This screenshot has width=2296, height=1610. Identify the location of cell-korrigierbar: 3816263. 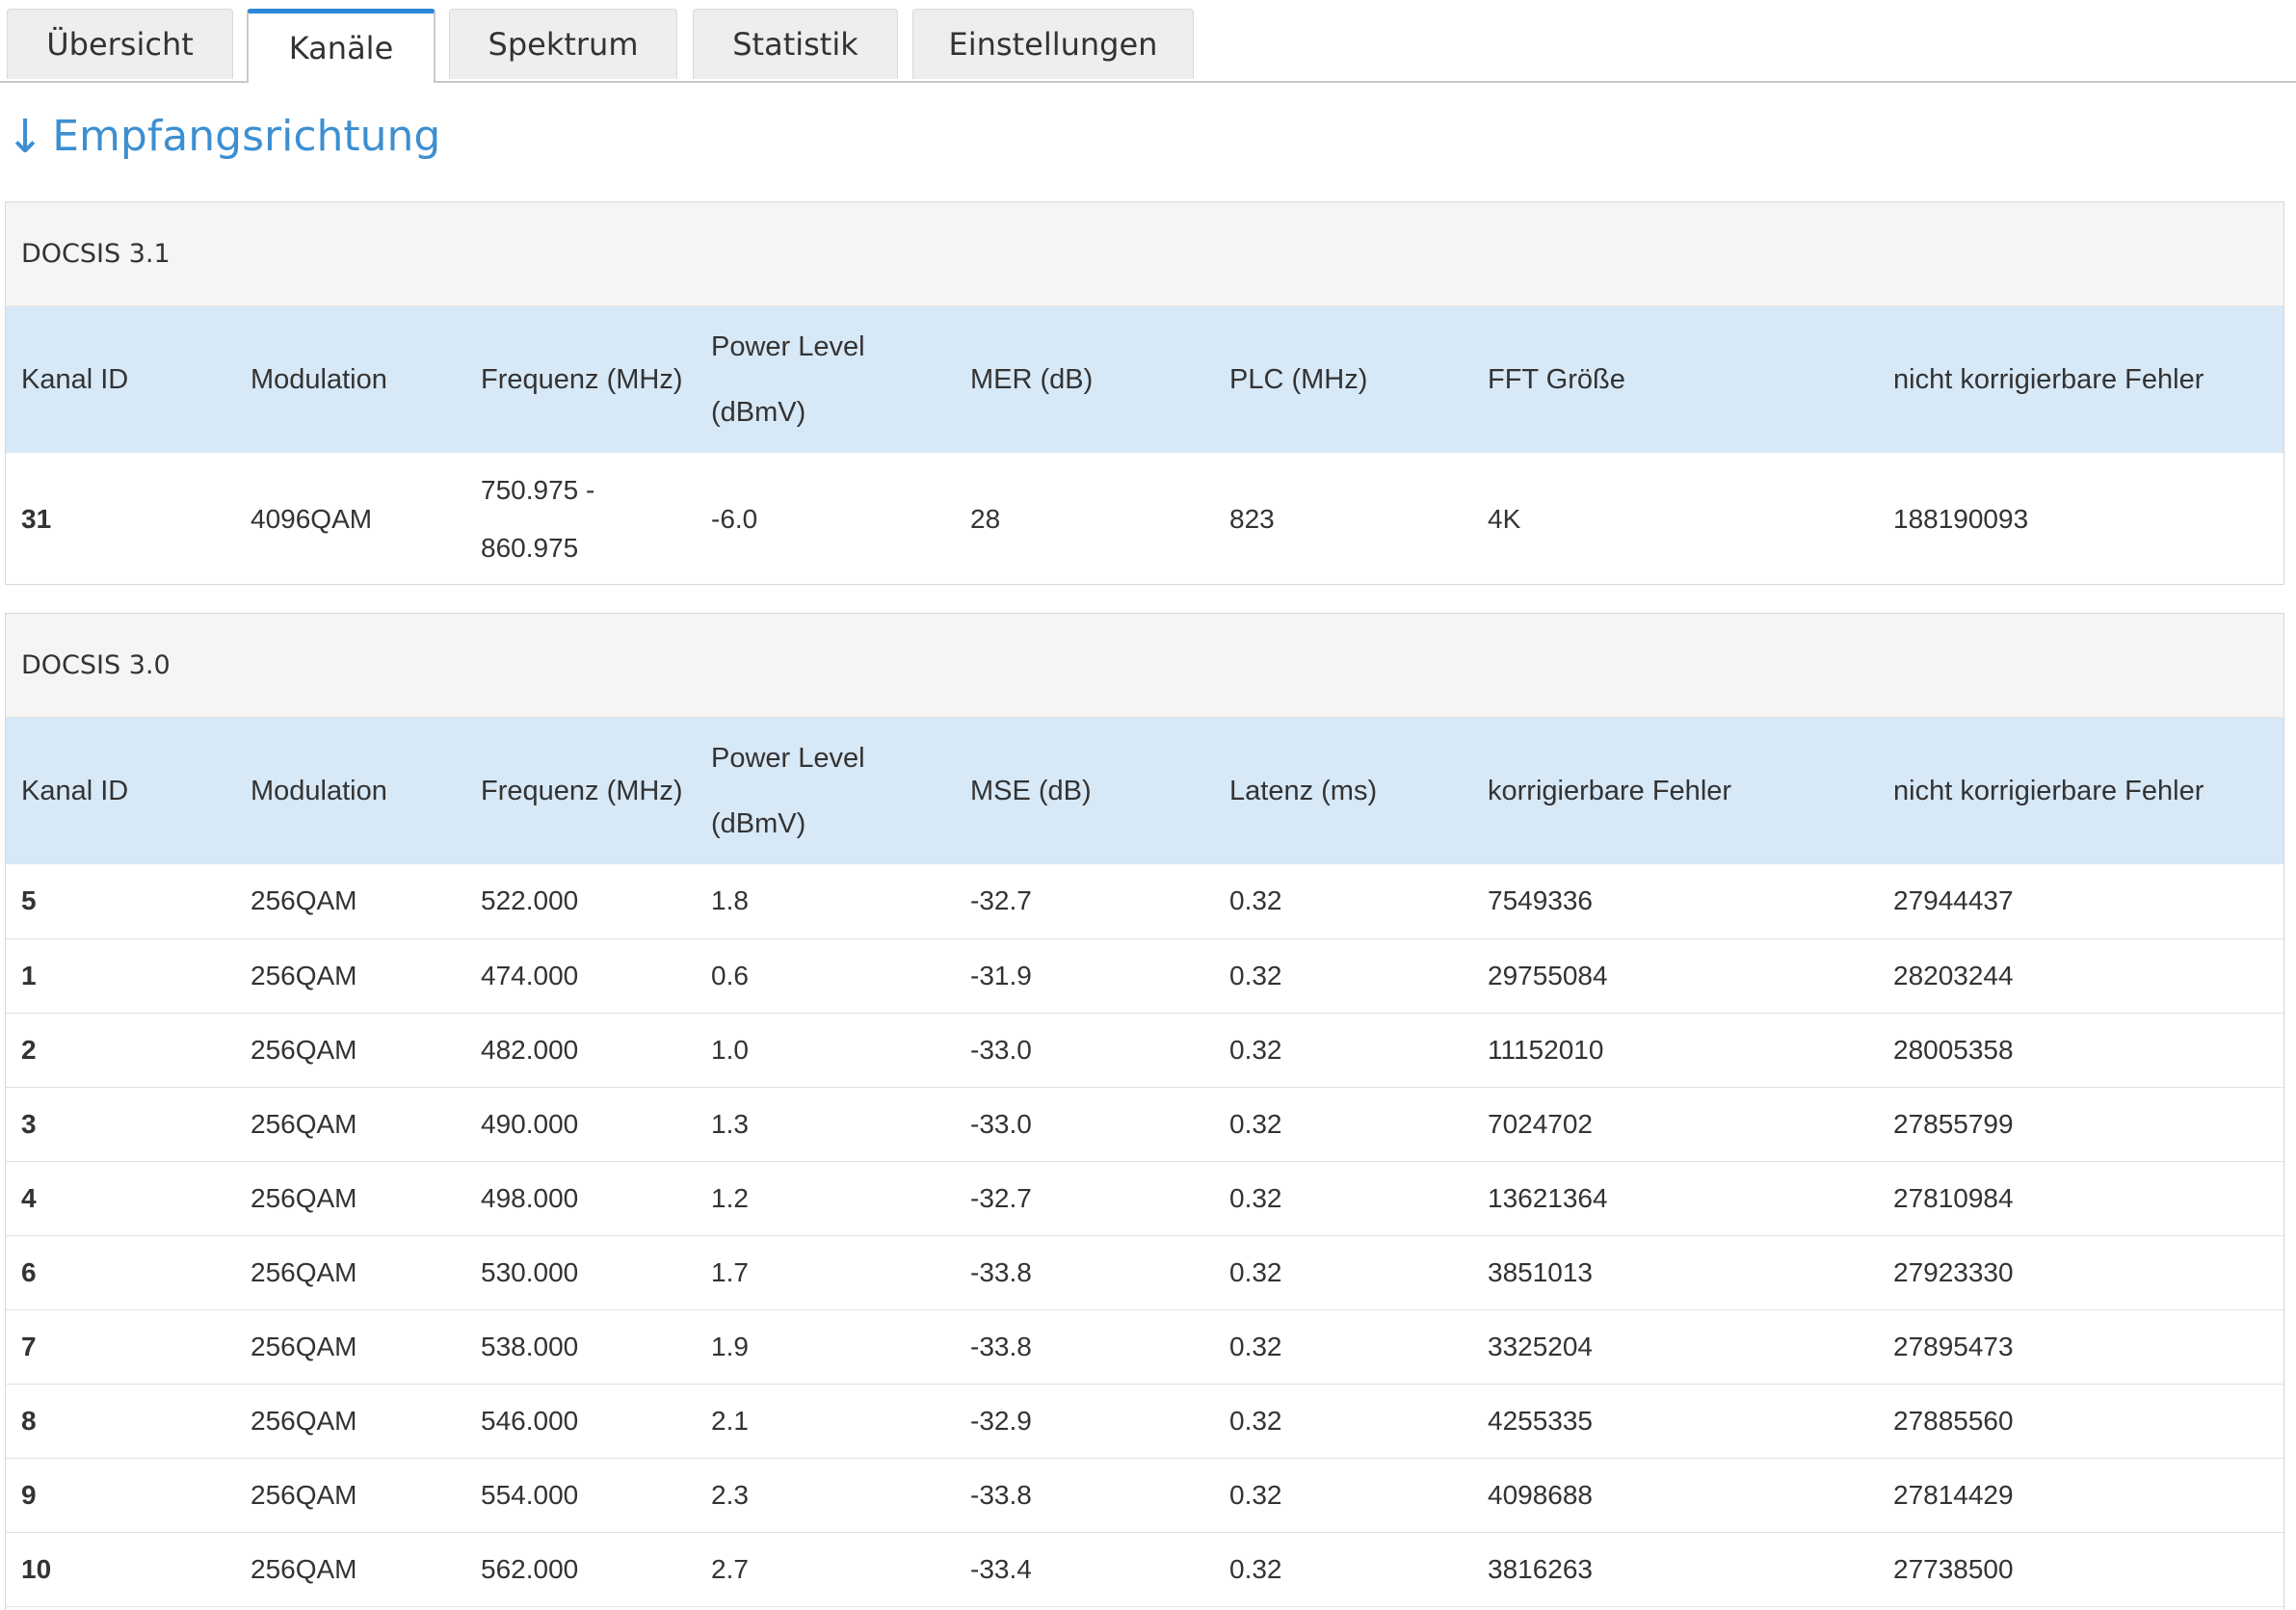
(1541, 1568).